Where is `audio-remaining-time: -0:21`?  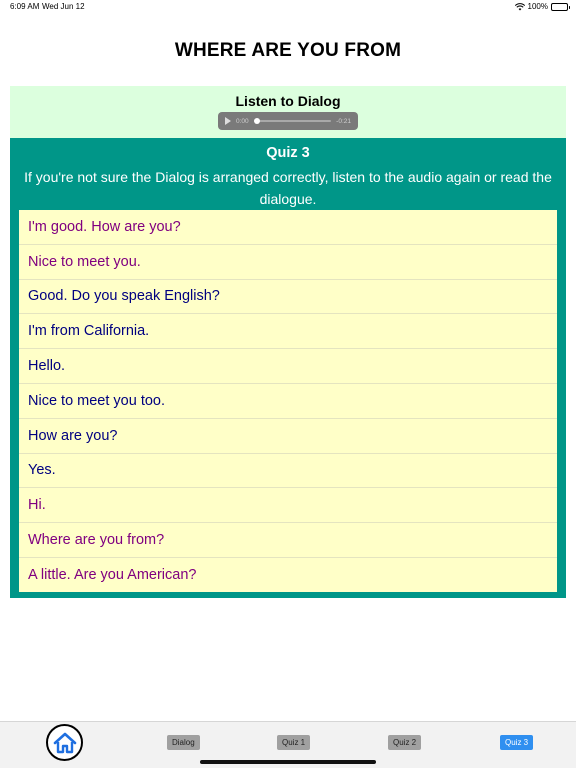 audio-remaining-time: -0:21 is located at coordinates (343, 121).